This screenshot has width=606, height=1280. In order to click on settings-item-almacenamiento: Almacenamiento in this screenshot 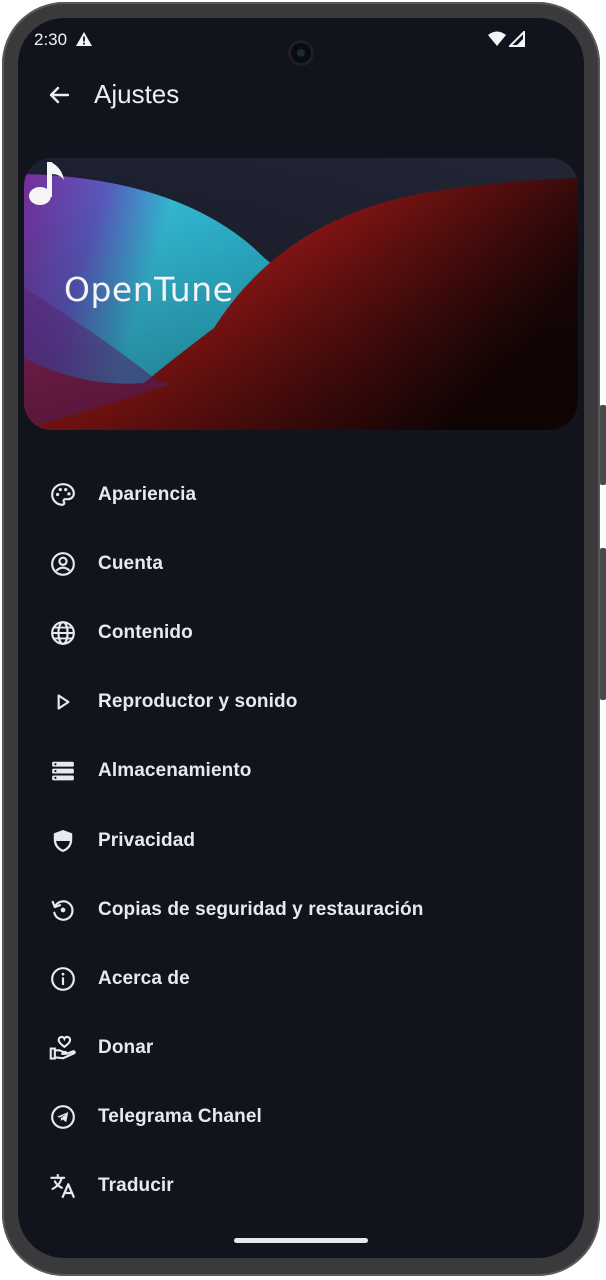, I will do `click(301, 771)`.